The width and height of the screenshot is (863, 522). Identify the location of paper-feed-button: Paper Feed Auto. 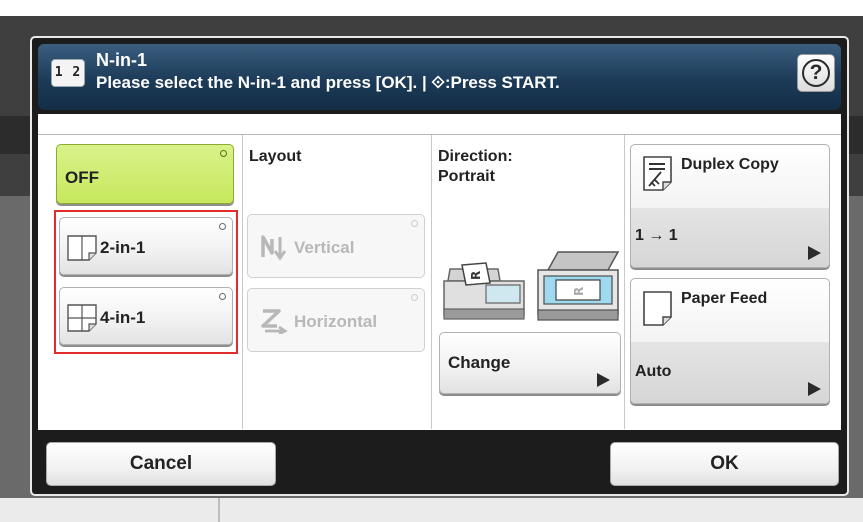
(730, 341).